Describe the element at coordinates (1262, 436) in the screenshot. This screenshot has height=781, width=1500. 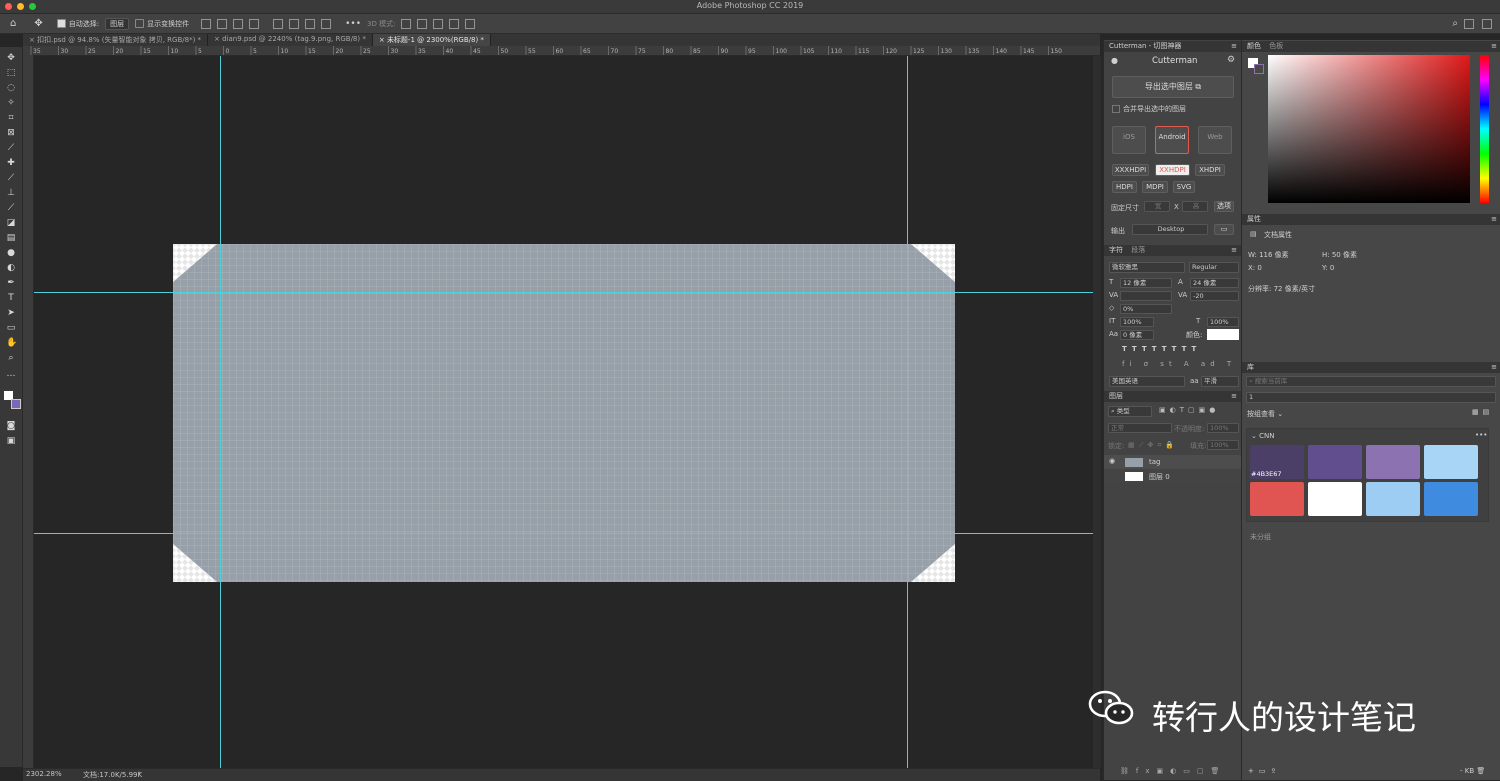
I see `library-group-name: ⌄ CNN` at that location.